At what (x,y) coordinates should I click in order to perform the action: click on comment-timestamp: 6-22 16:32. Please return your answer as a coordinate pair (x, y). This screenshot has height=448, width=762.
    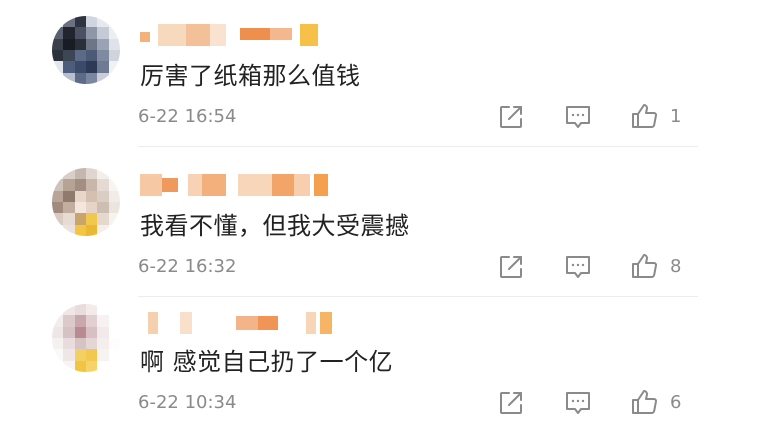
    Looking at the image, I should click on (187, 266).